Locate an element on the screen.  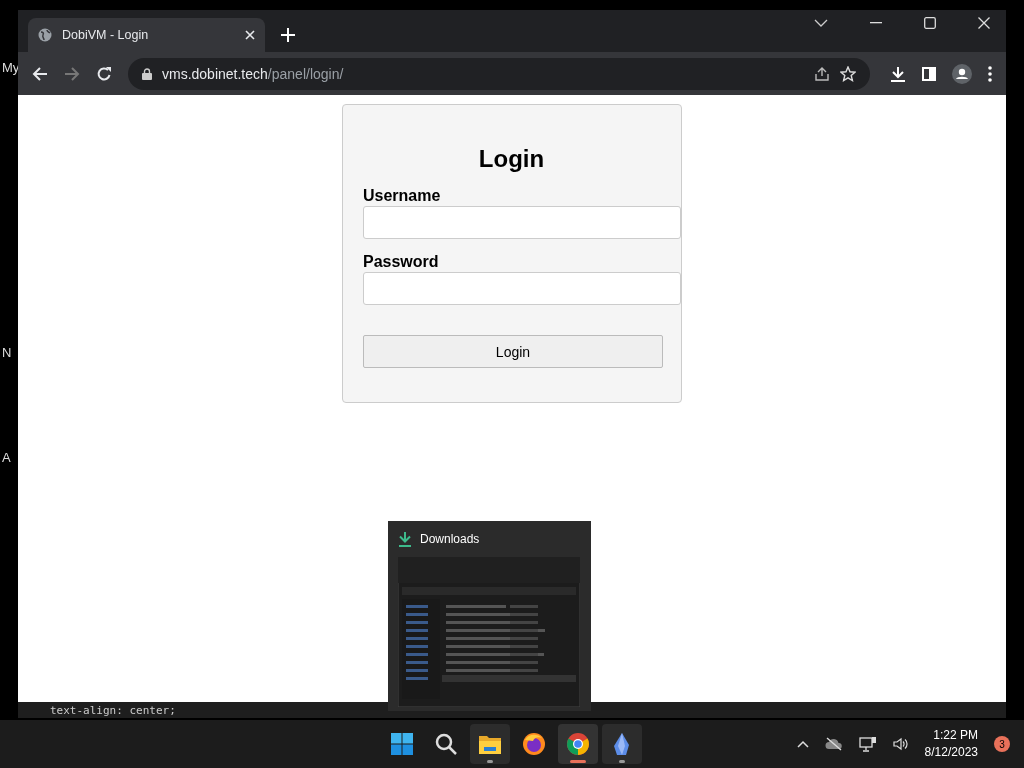
clock-button: 1:22 PM 8/12/2023 is located at coordinates (951, 744).